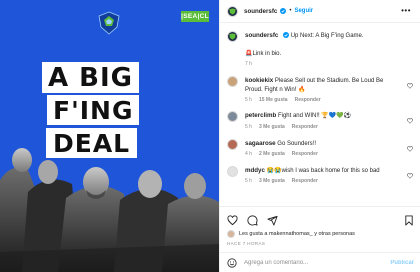  Describe the element at coordinates (327, 36) in the screenshot. I see `caption-line-1: Up Next: A Big F'ing Game.` at that location.